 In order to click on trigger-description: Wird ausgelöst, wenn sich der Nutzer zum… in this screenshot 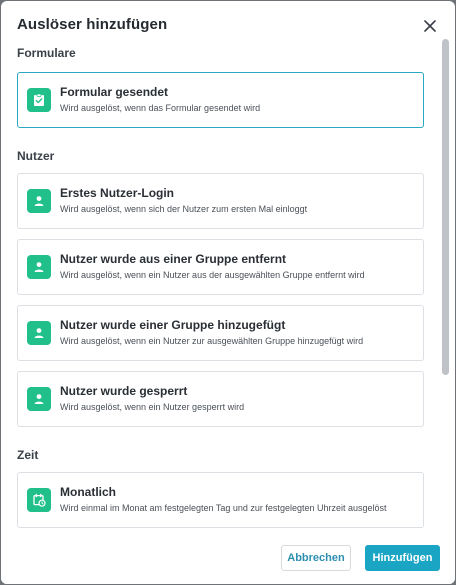, I will do `click(184, 209)`.